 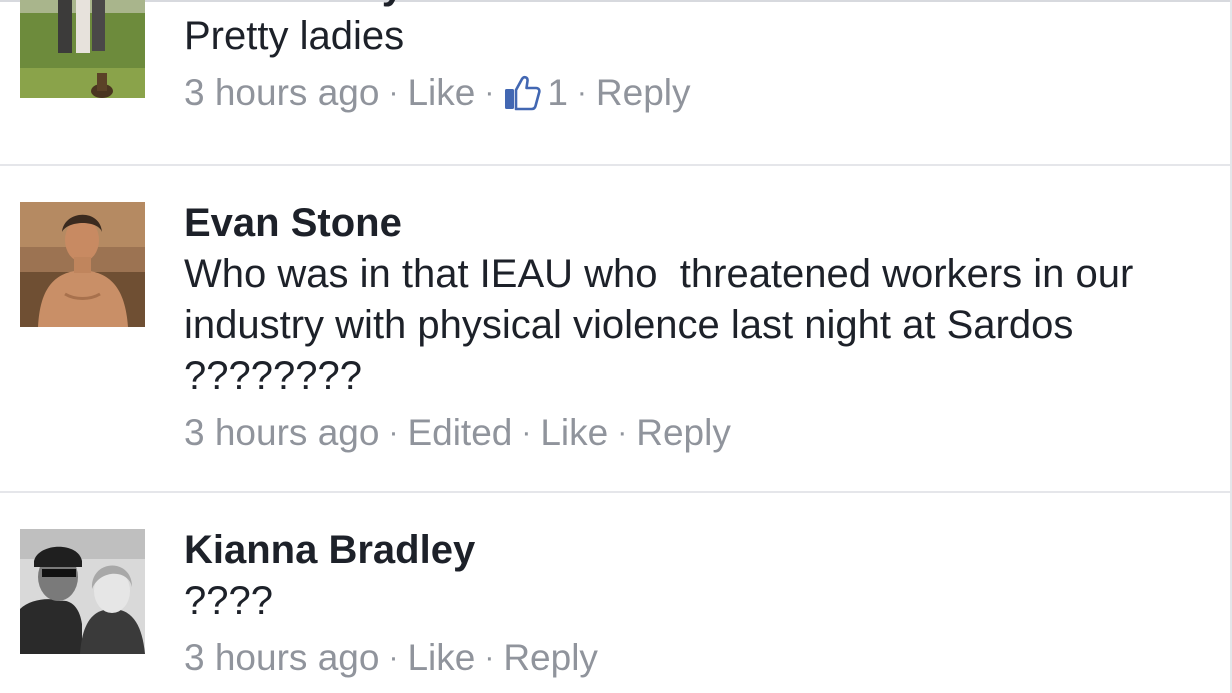 I want to click on comment-author: Evan Stone, so click(x=688, y=223).